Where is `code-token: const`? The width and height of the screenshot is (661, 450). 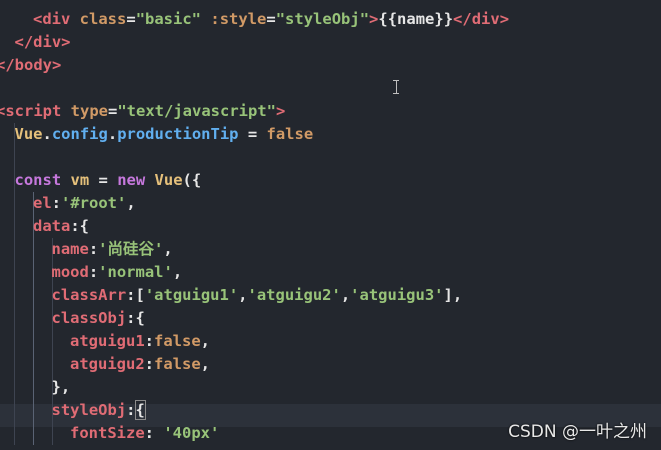
code-token: const is located at coordinates (38, 180).